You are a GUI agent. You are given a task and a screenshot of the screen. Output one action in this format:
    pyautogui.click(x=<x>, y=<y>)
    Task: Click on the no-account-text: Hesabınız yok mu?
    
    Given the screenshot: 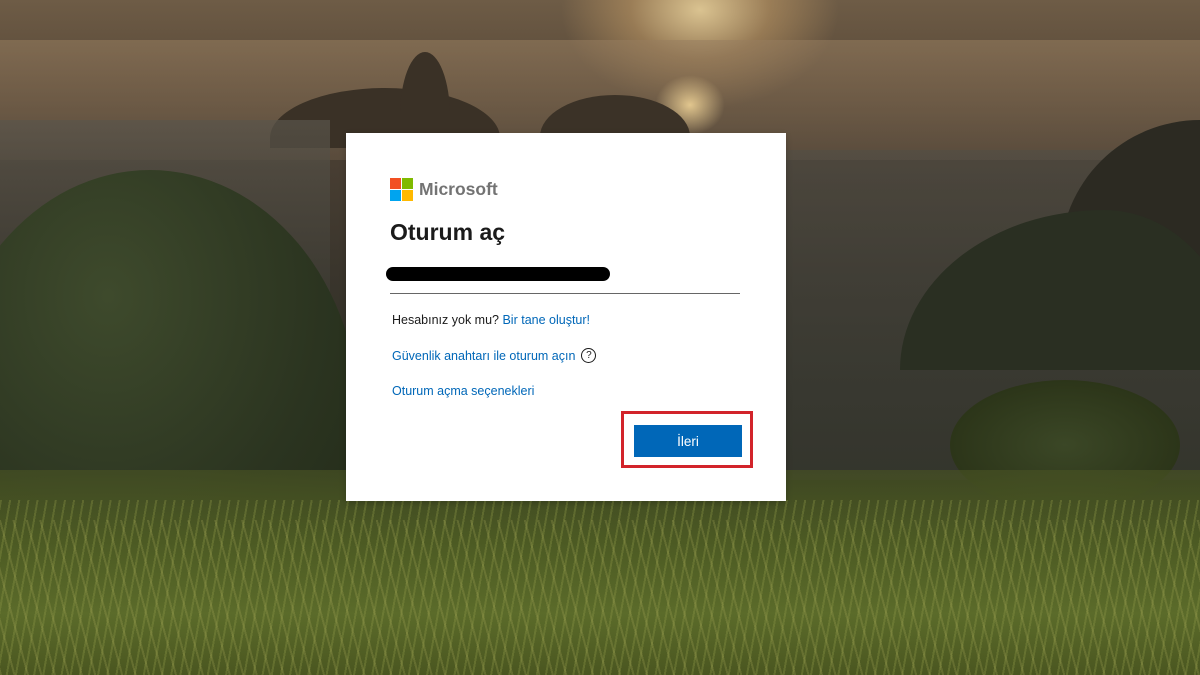 What is the action you would take?
    pyautogui.click(x=447, y=320)
    